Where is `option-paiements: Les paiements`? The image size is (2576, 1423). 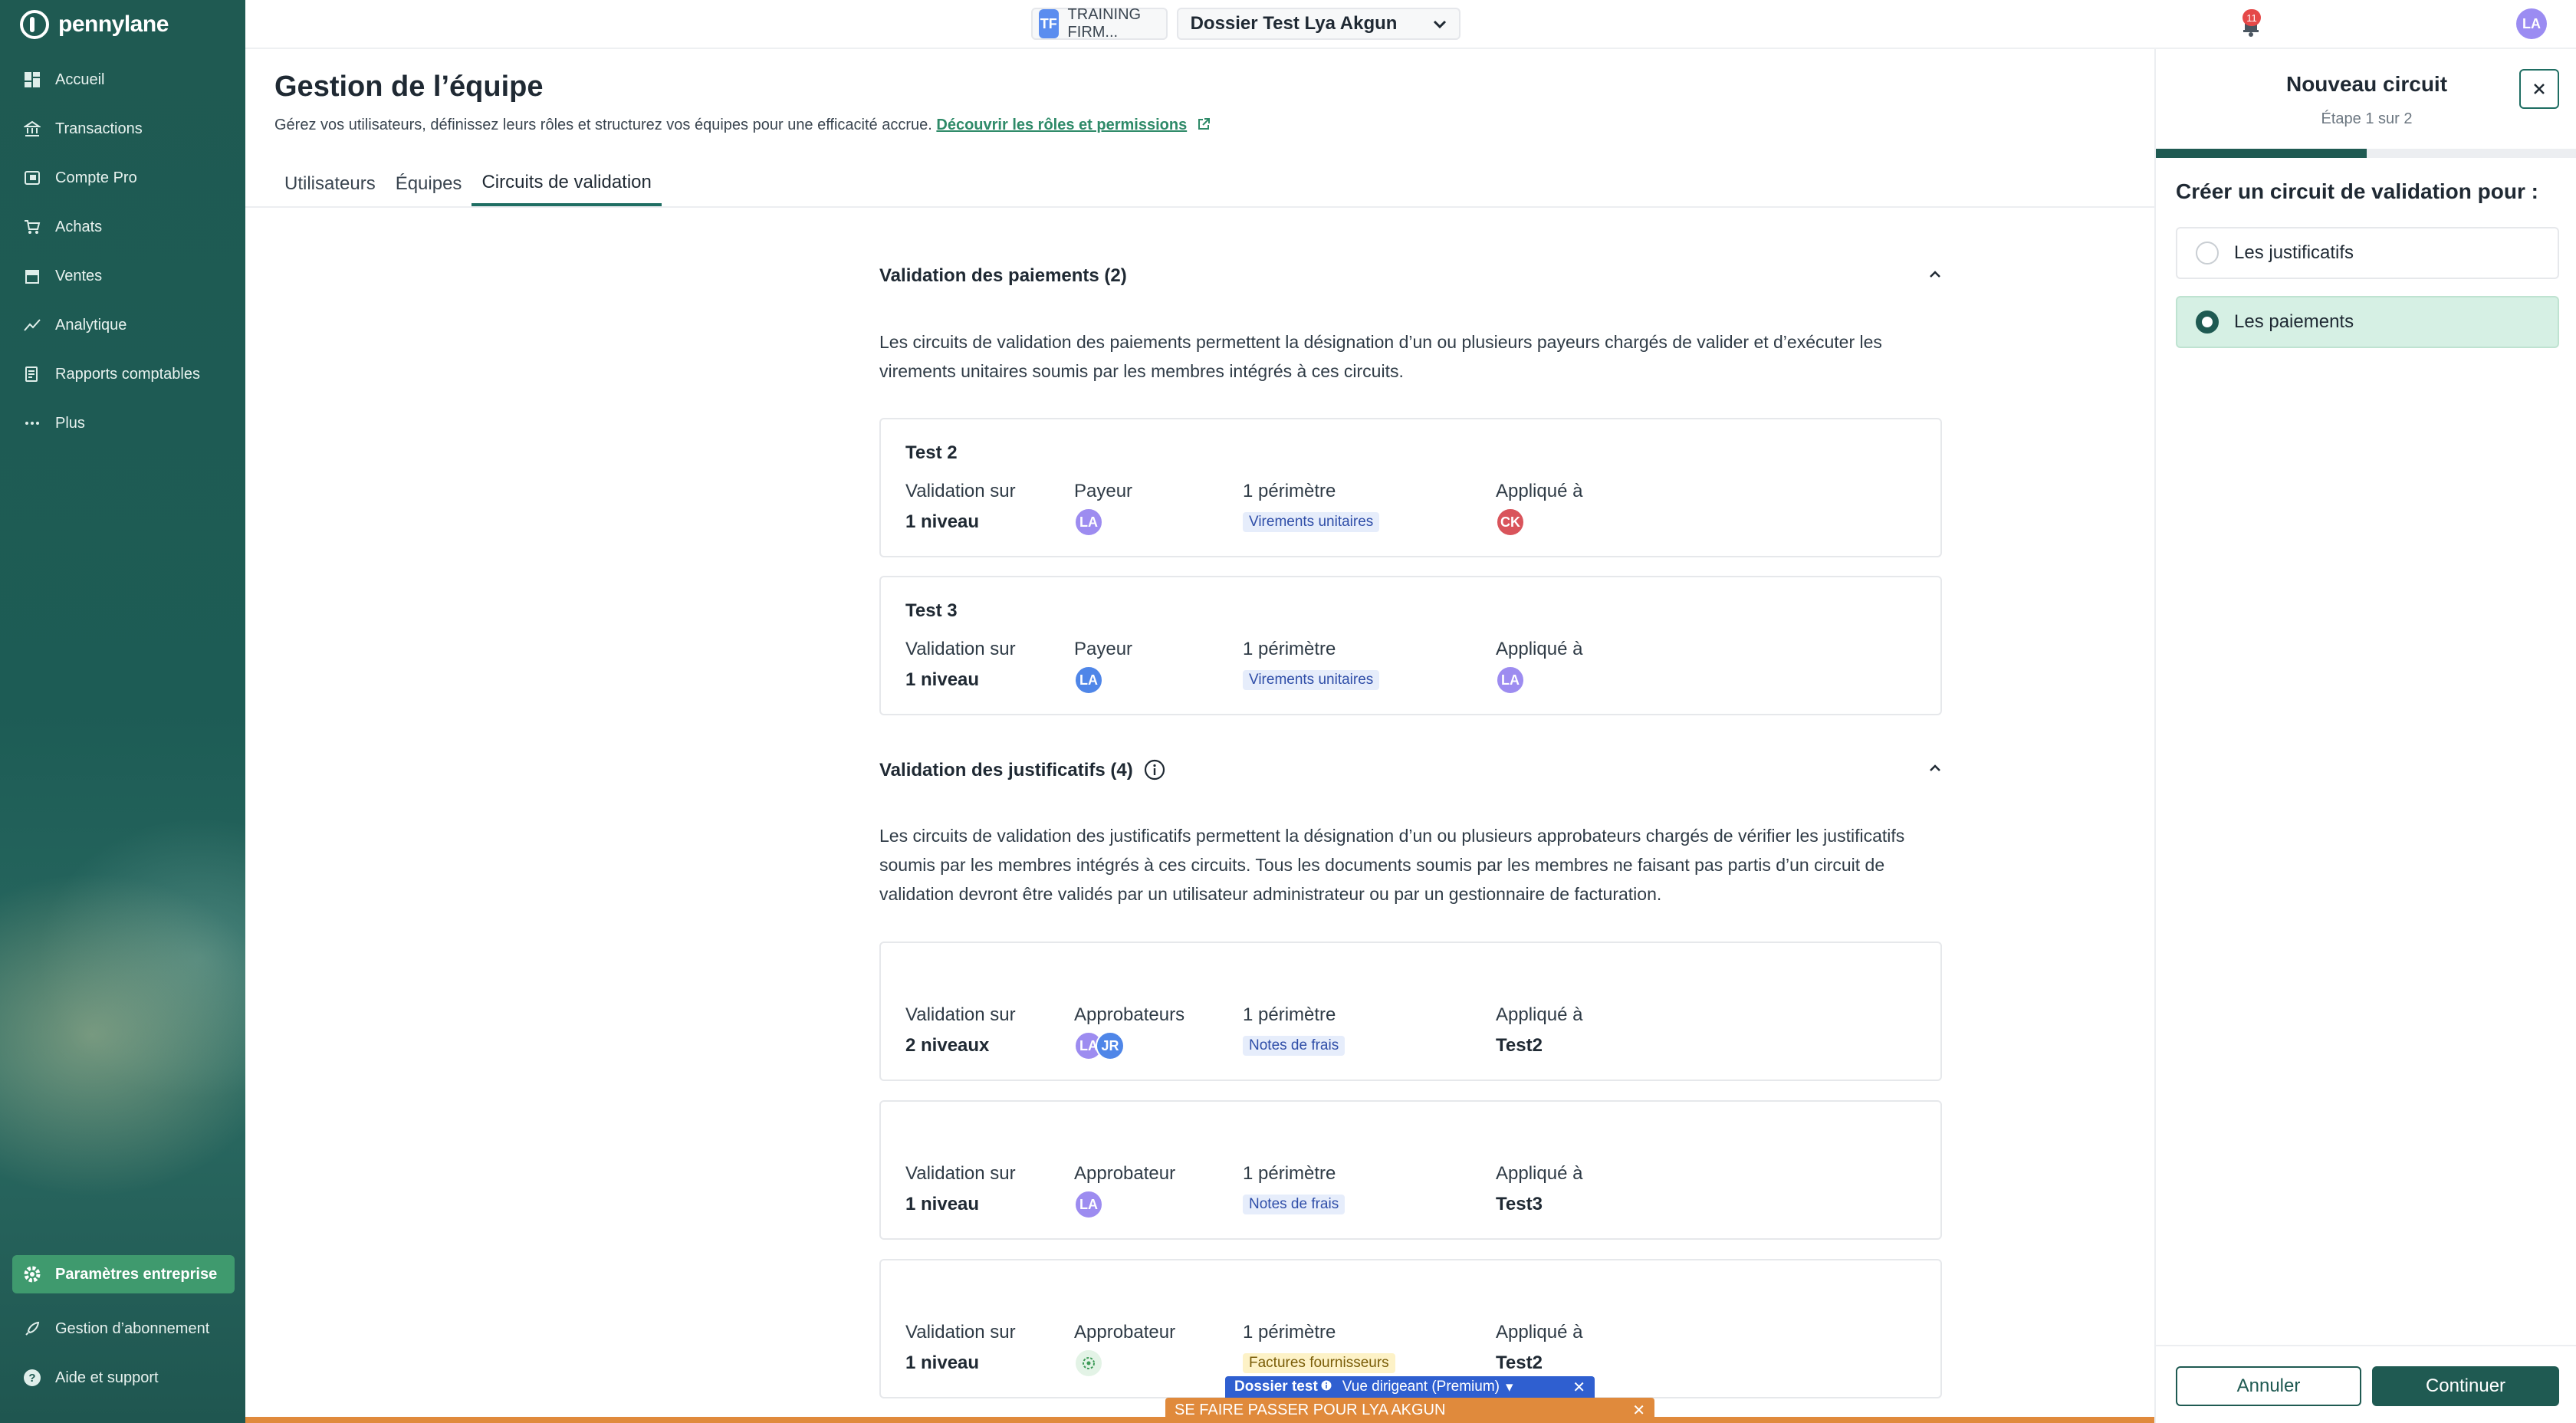
option-paiements: Les paiements is located at coordinates (2367, 322).